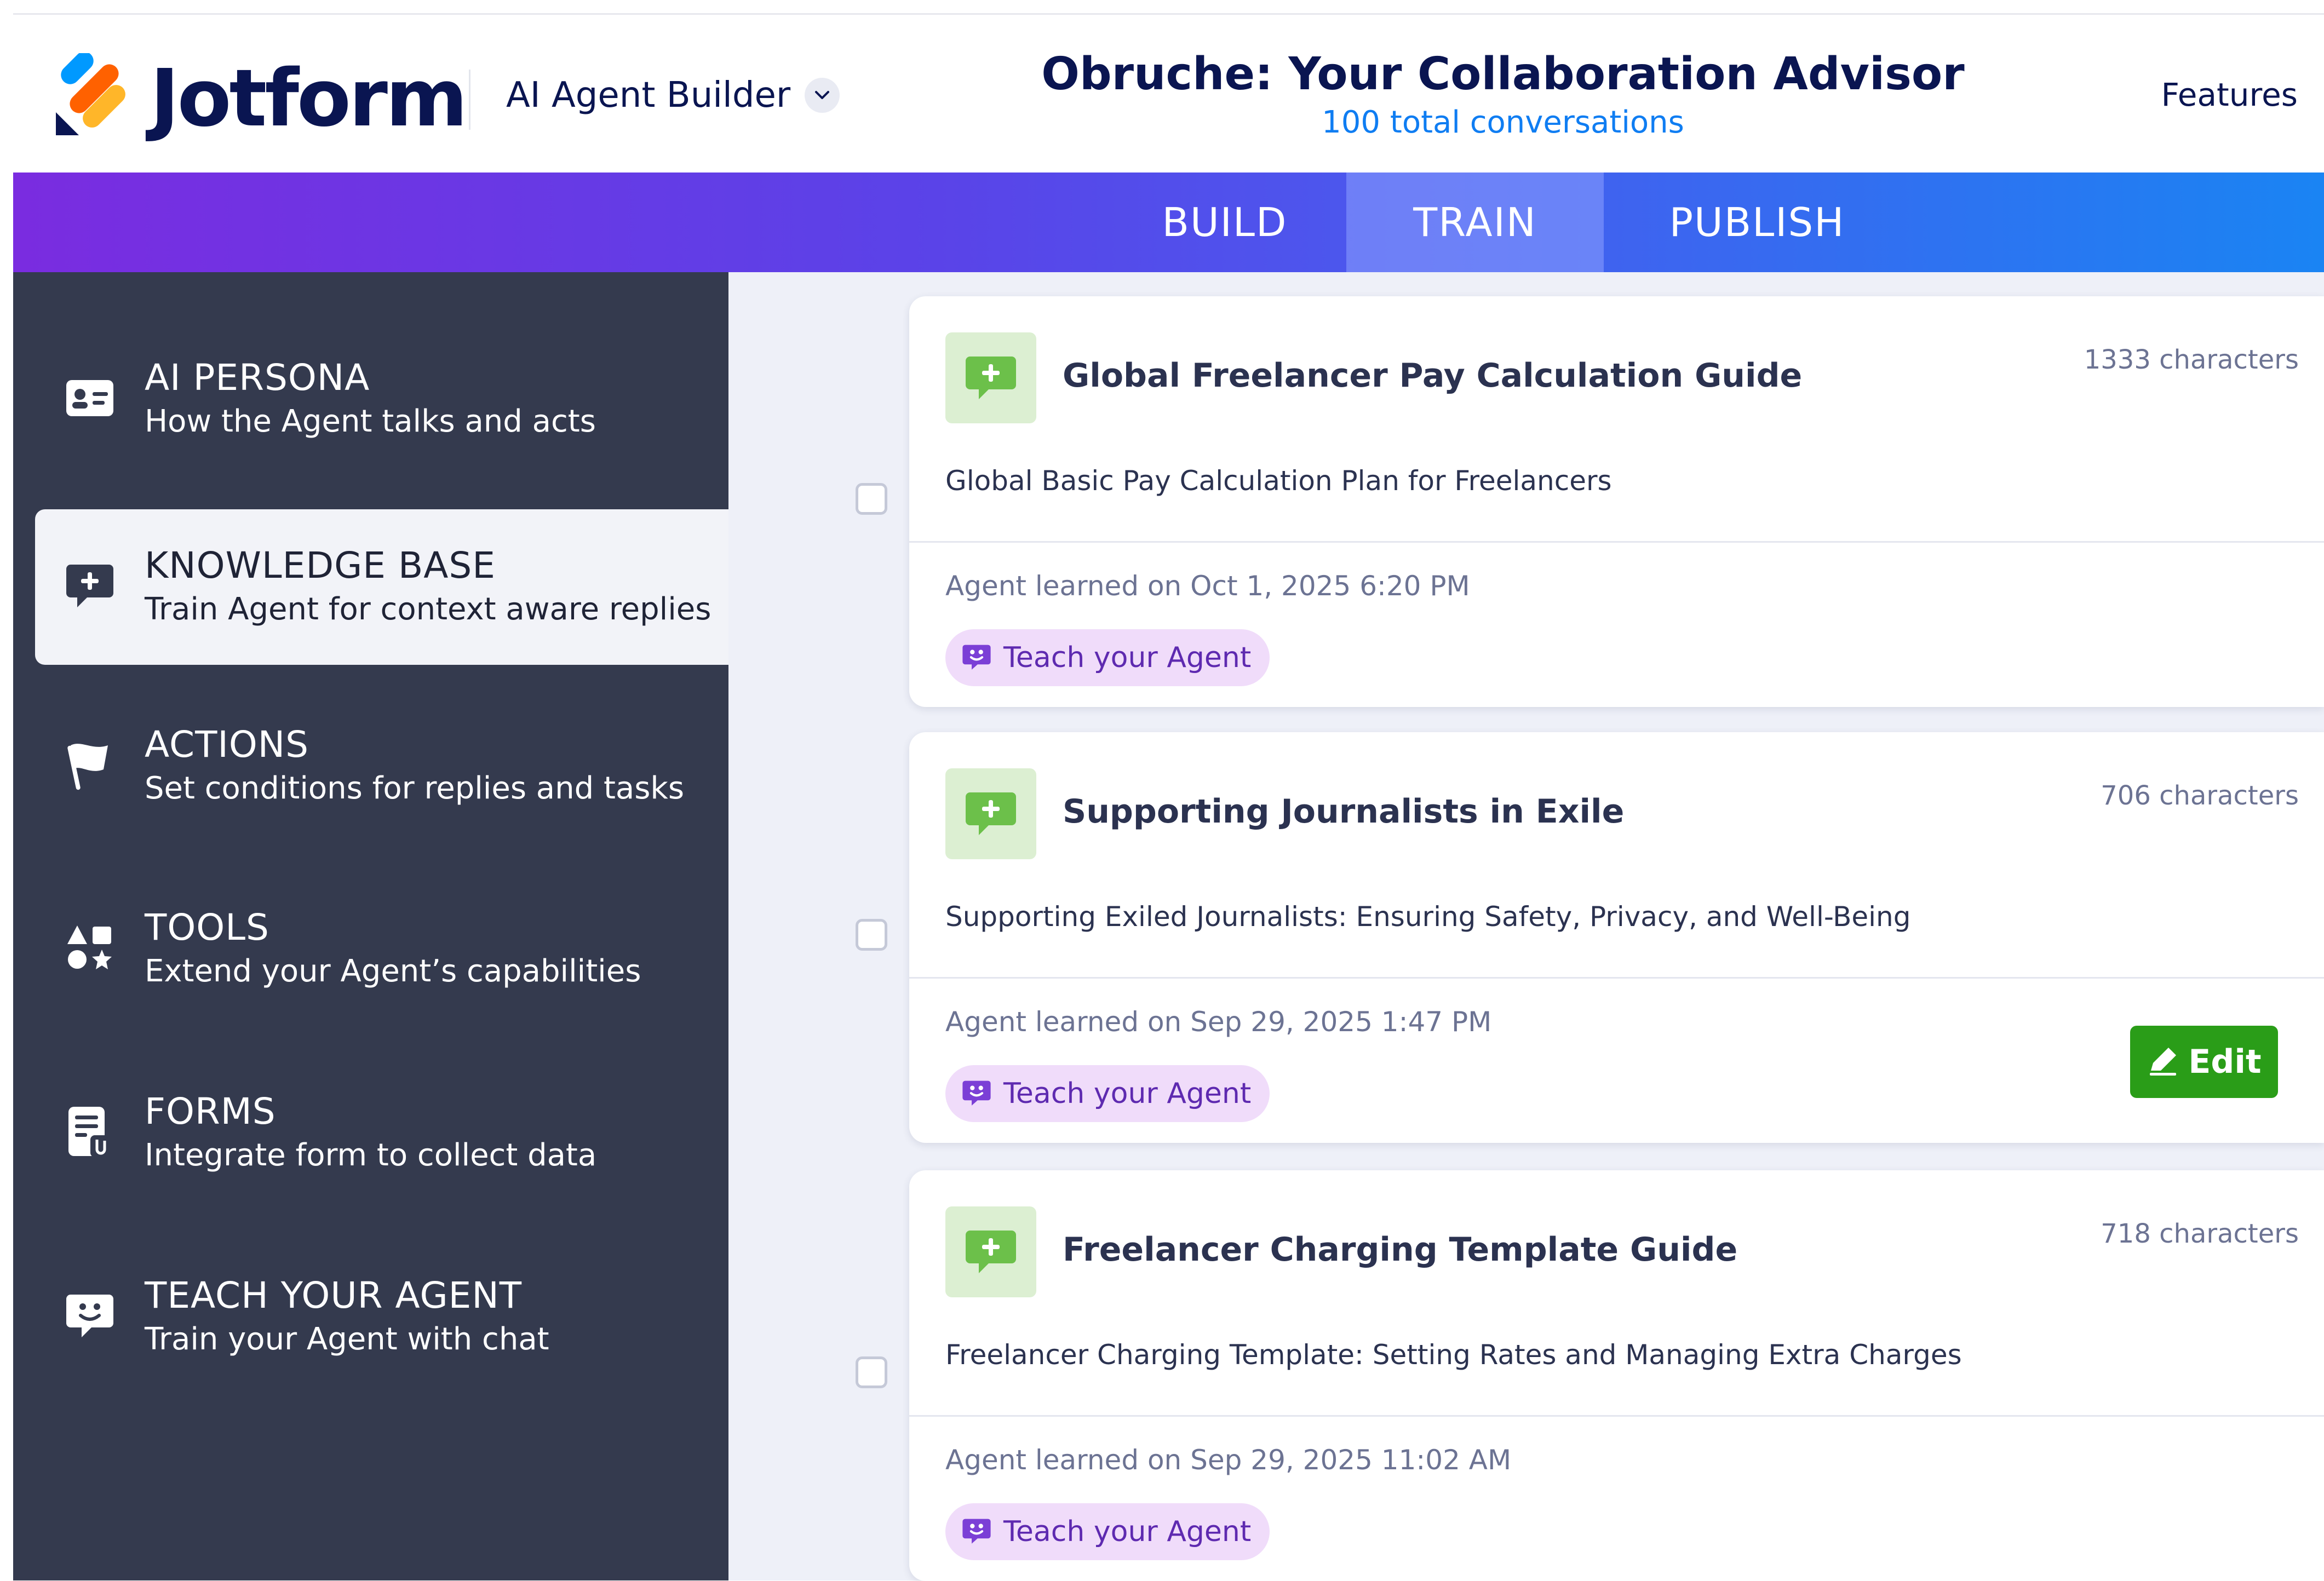 This screenshot has width=2324, height=1581. Describe the element at coordinates (334, 1295) in the screenshot. I see `sidebar-item-title: TEACH YOUR AGENT` at that location.